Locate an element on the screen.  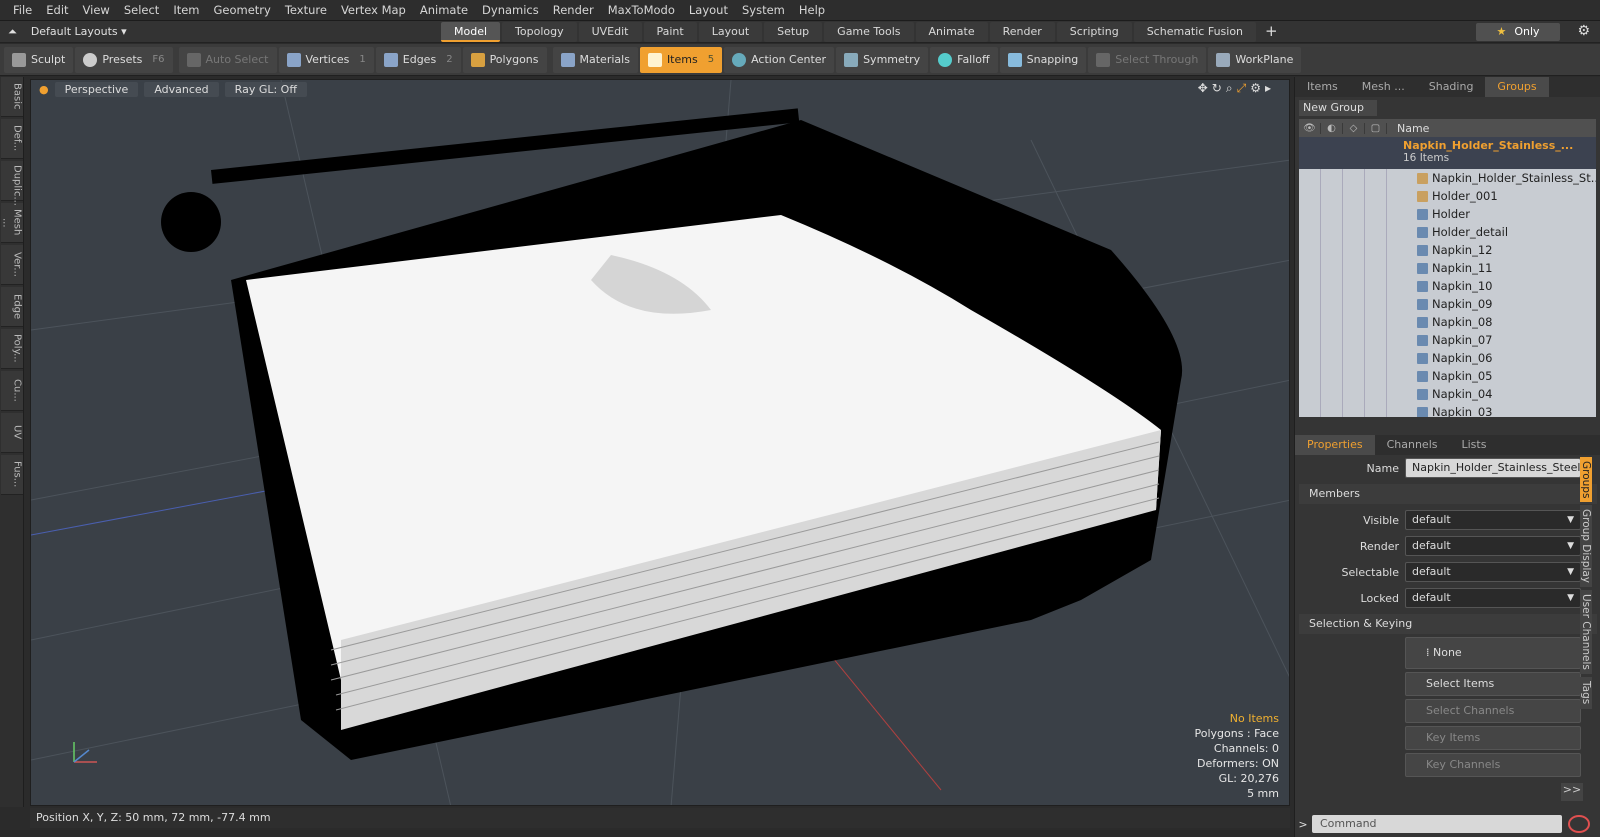
pan-icon: ✥ is located at coordinates (1203, 88).